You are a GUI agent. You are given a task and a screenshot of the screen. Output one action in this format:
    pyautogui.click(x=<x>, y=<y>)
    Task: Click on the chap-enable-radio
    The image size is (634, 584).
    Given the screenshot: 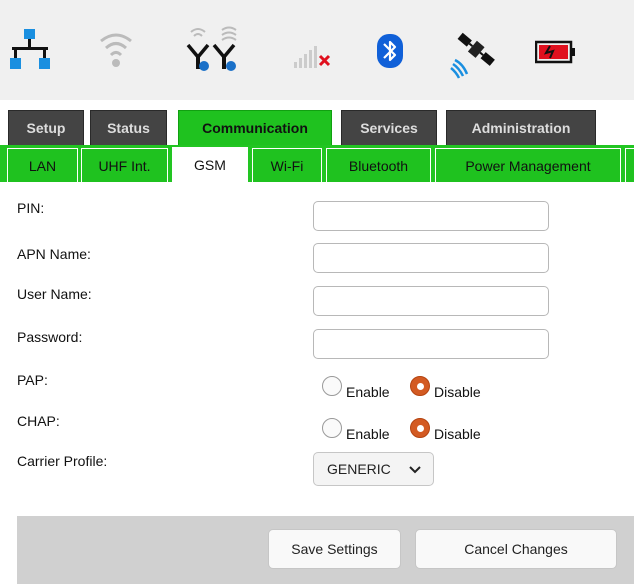 What is the action you would take?
    pyautogui.click(x=332, y=428)
    